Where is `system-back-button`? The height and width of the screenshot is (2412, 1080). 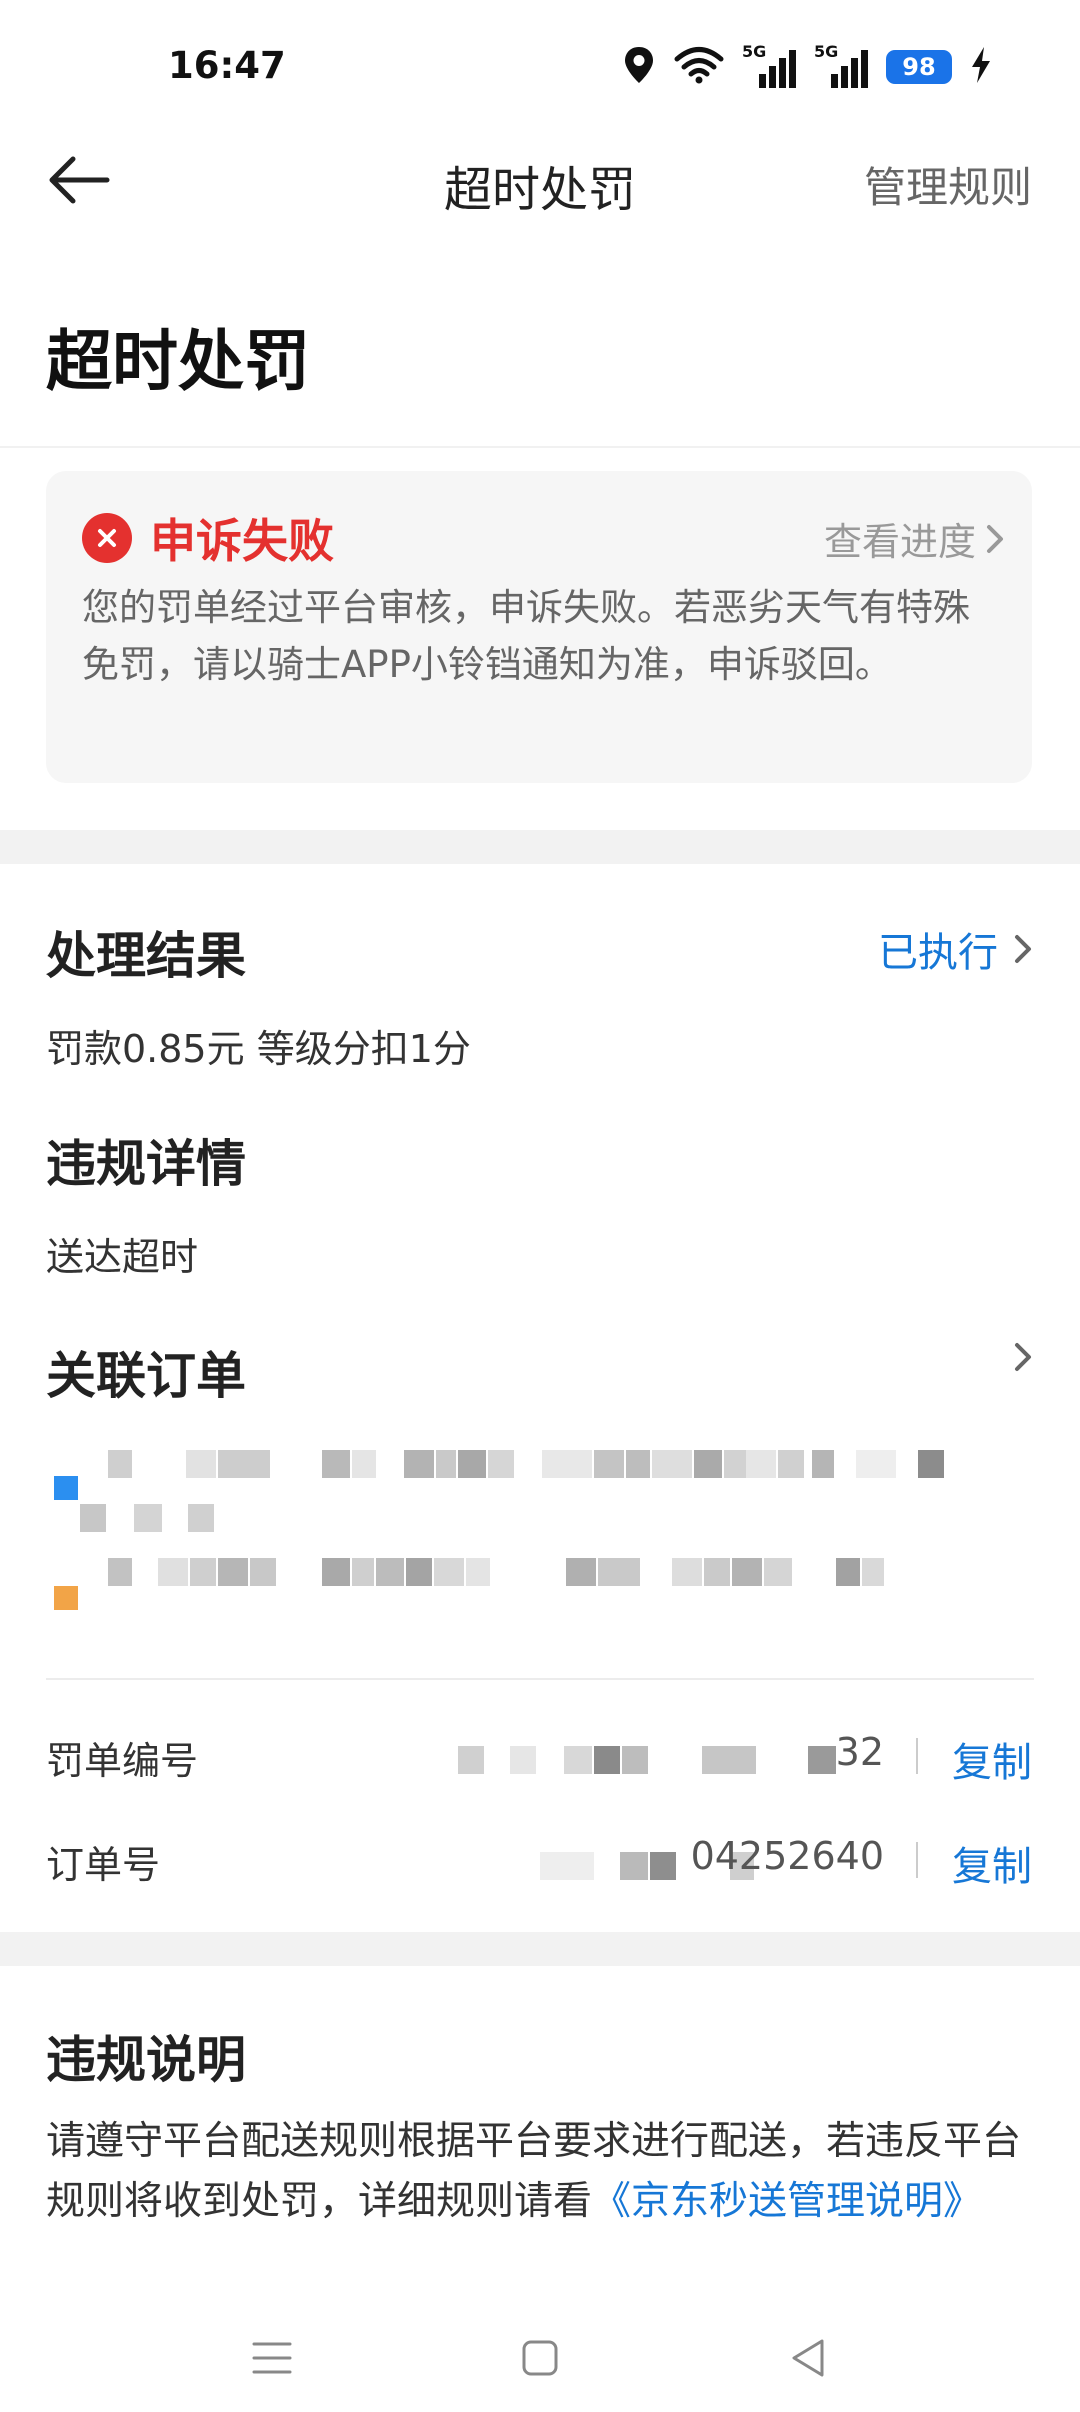 system-back-button is located at coordinates (808, 2358).